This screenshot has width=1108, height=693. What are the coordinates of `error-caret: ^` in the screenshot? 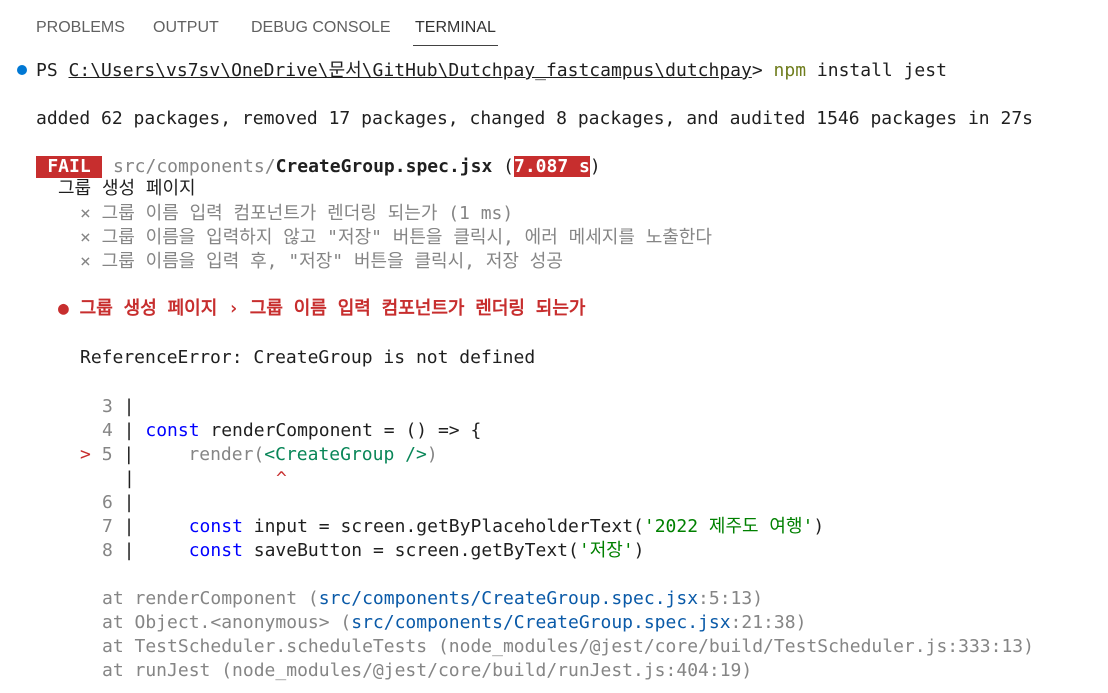 It's located at (281, 478).